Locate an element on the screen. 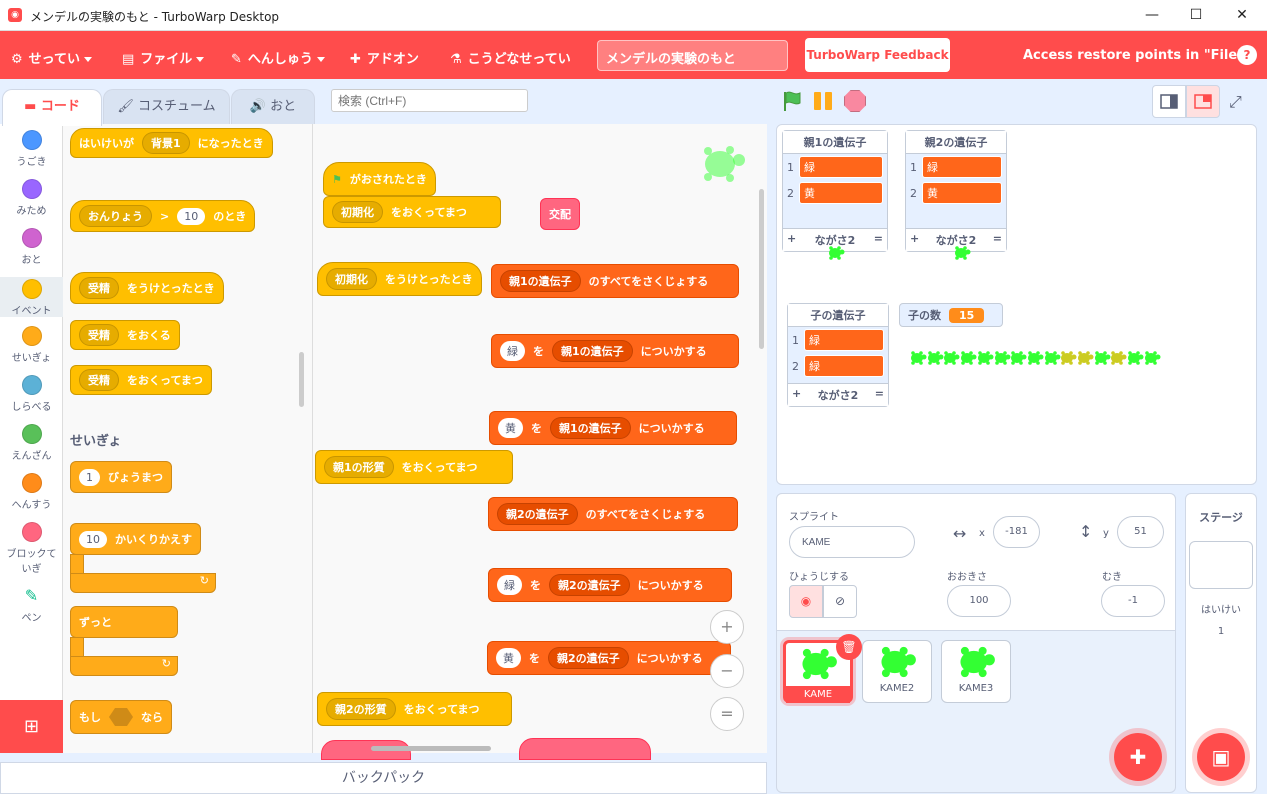 Image resolution: width=1267 pixels, height=794 pixels. add-to-list-block: 黄を親2の遺伝子 についかする is located at coordinates (609, 658).